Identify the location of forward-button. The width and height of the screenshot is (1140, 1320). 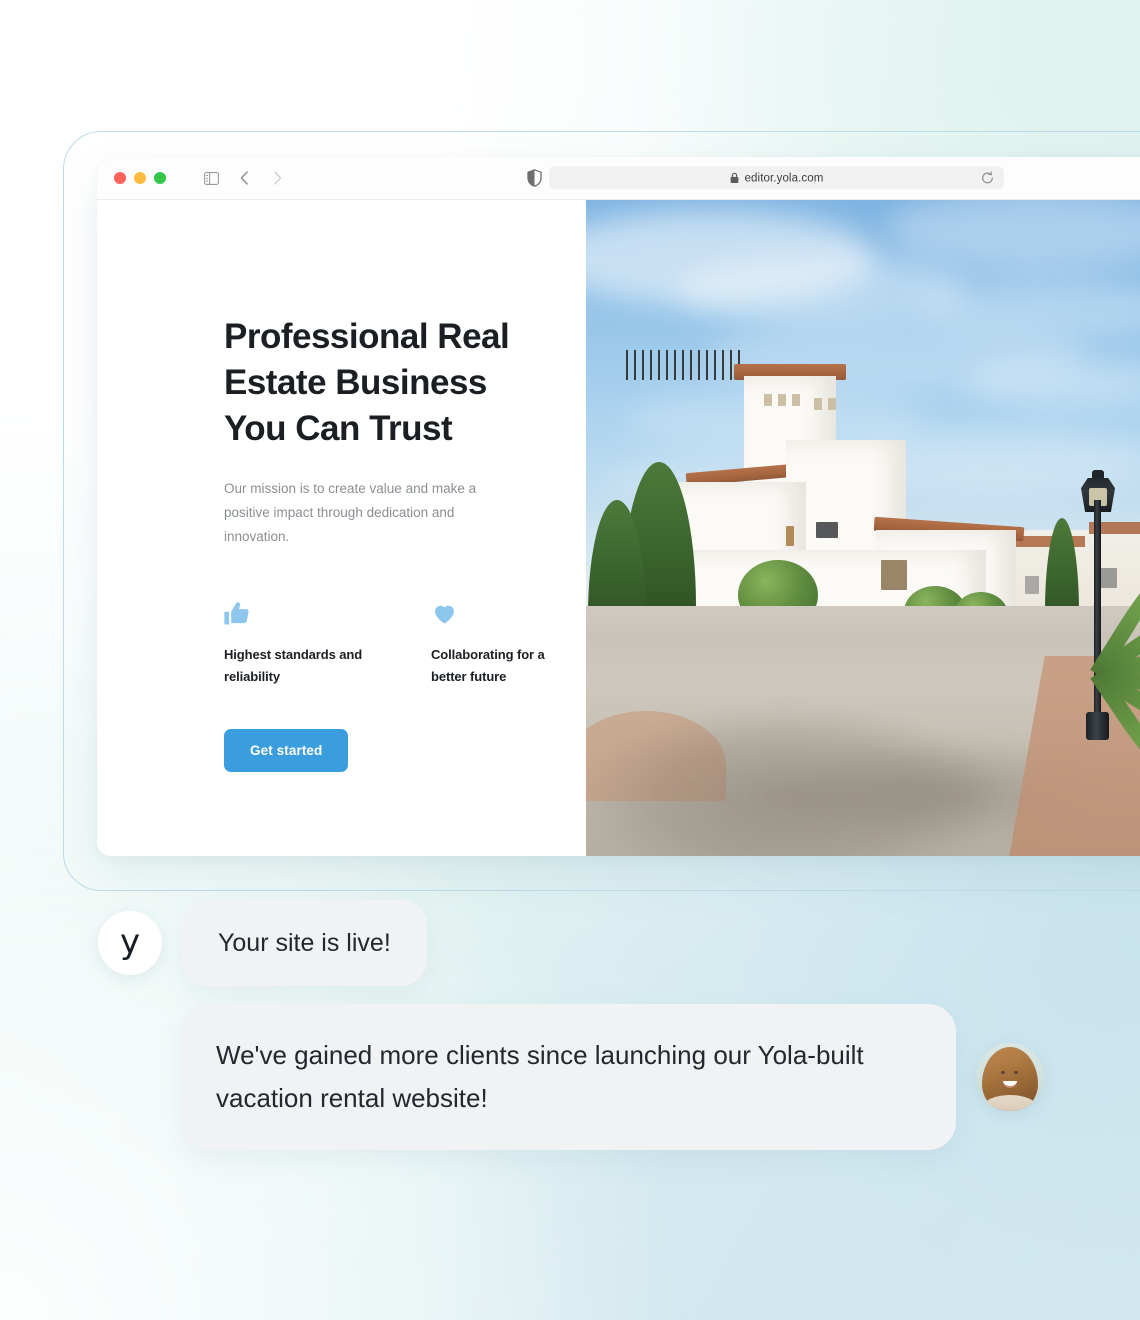
(277, 178).